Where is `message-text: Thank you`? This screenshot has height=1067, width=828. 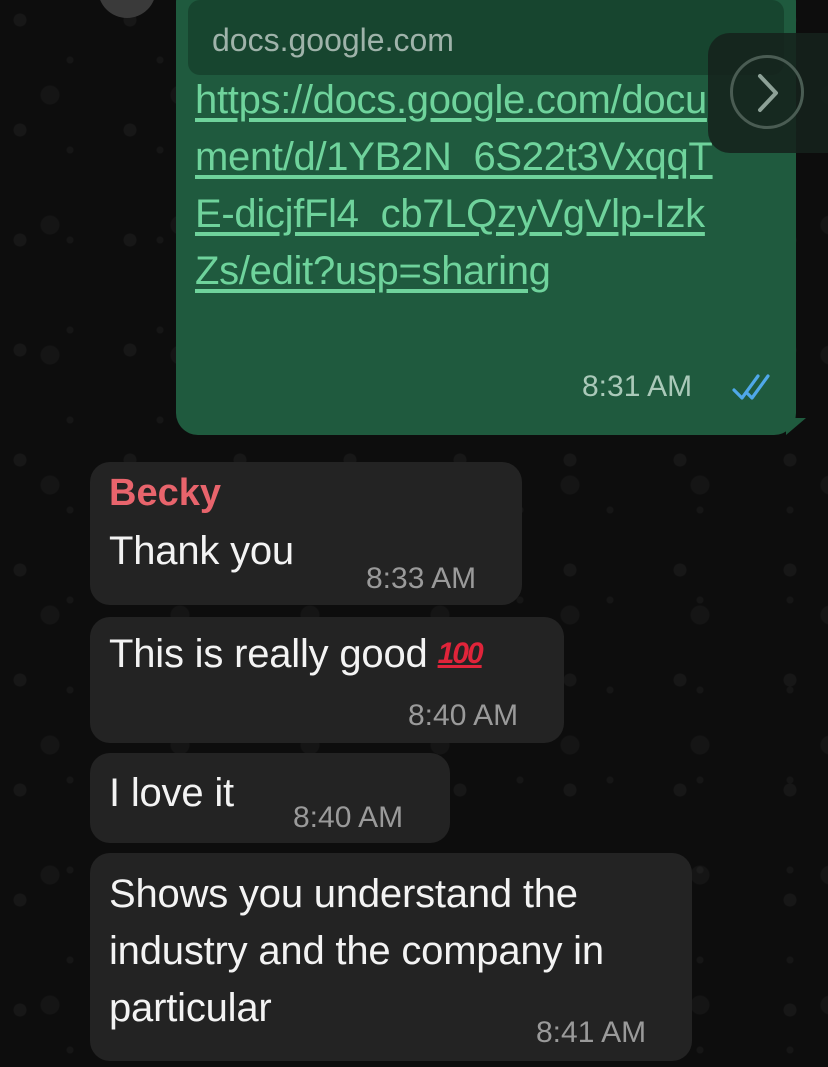
message-text: Thank you is located at coordinates (201, 551).